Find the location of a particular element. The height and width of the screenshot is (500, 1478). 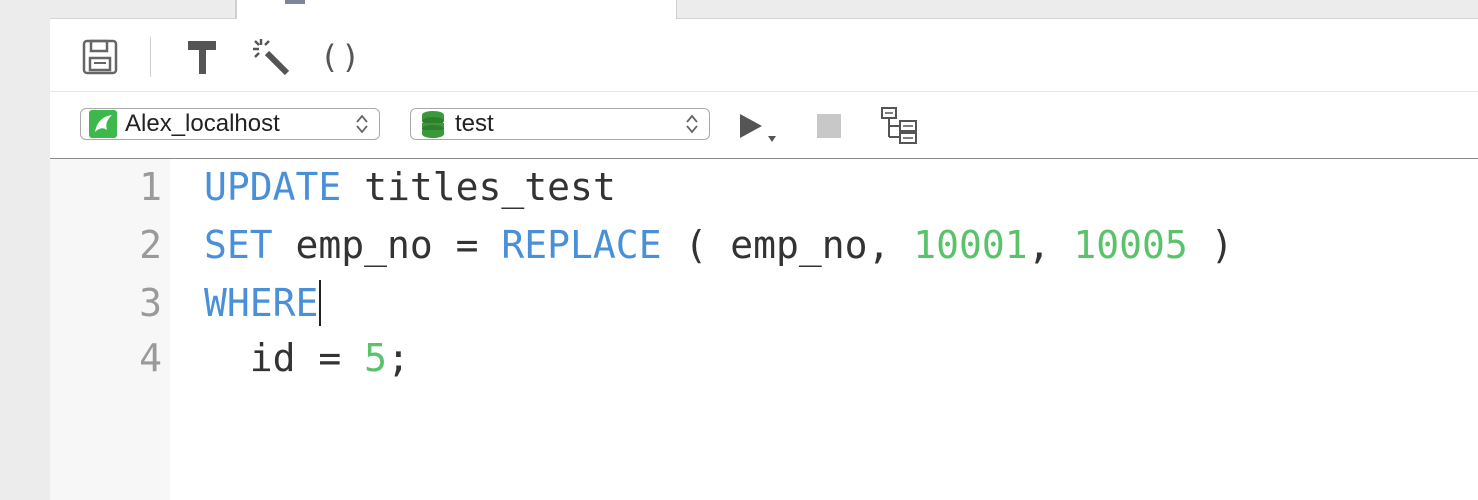

explain-icon is located at coordinates (899, 125).